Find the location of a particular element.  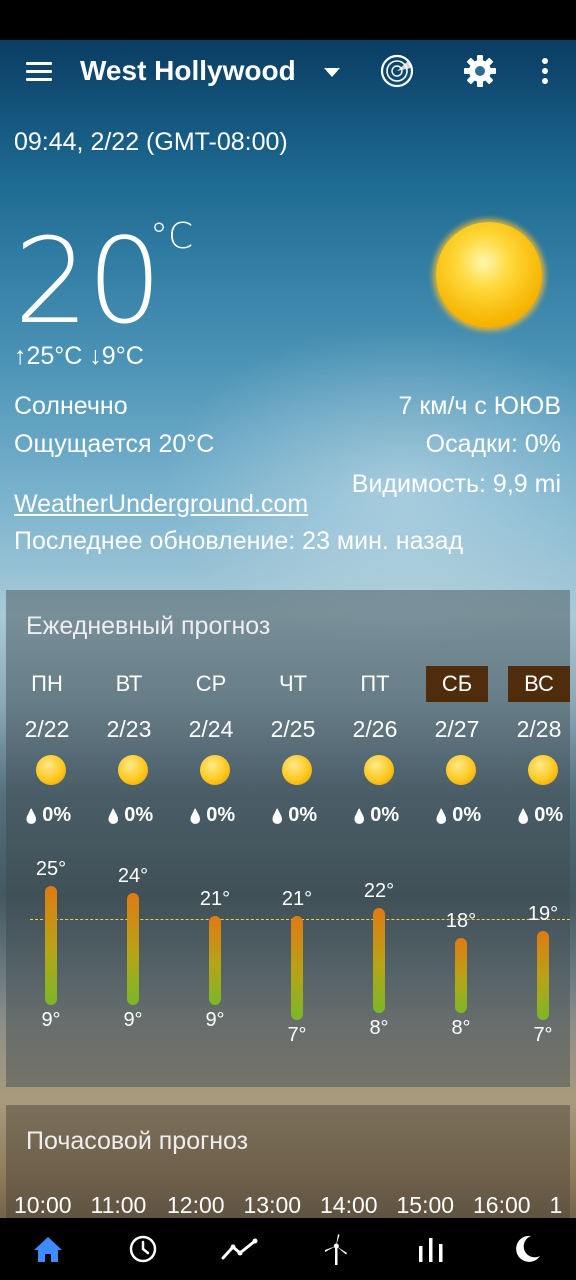

day-column: ПН 2/22 💧 0% 25° 9° is located at coordinates (47, 838).